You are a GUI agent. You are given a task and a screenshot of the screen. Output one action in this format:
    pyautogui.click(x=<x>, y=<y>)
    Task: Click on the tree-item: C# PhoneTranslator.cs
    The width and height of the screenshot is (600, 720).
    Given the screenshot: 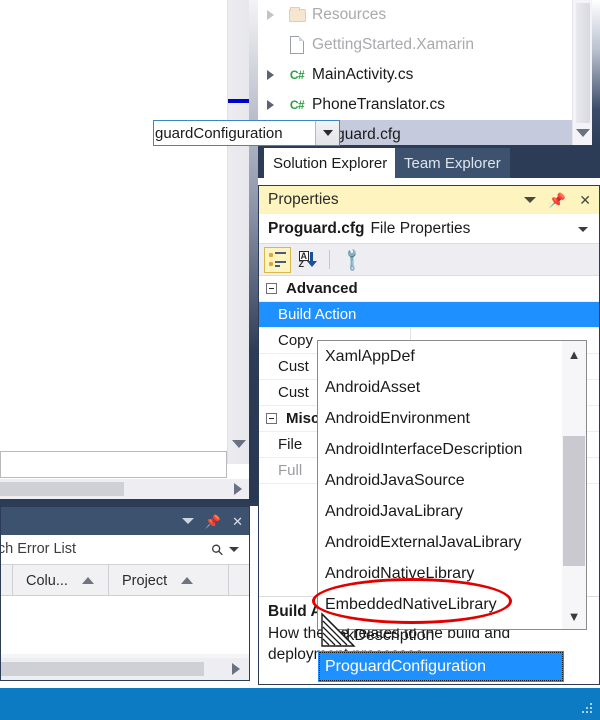 What is the action you would take?
    pyautogui.click(x=415, y=105)
    